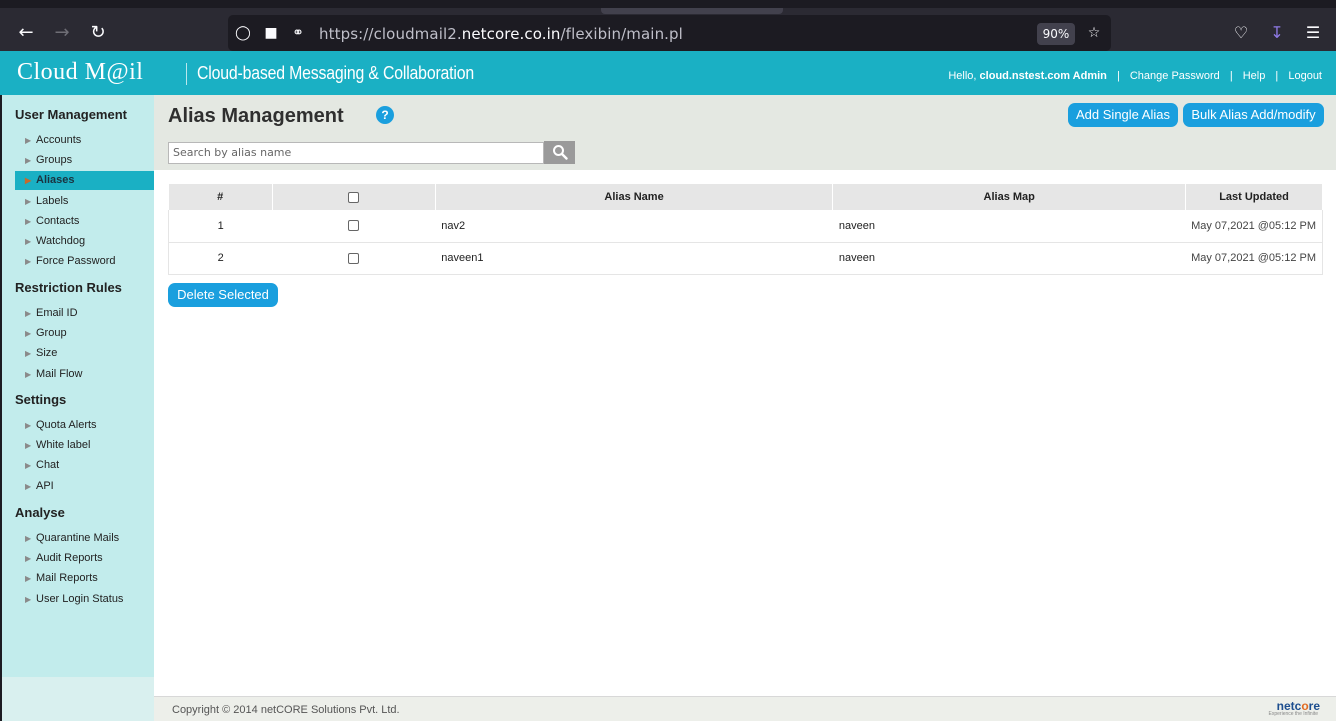 The image size is (1336, 721). What do you see at coordinates (1313, 33) in the screenshot?
I see `menu-icon: ☰` at bounding box center [1313, 33].